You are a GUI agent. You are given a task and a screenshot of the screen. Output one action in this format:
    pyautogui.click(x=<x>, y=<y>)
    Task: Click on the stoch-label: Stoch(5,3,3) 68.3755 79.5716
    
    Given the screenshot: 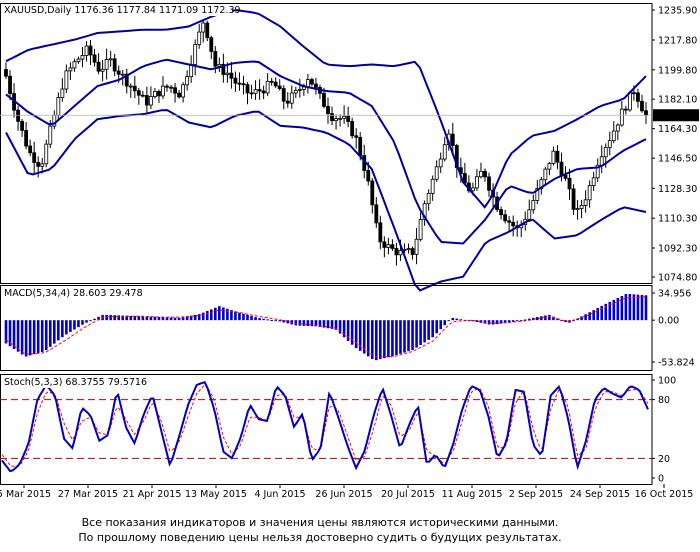 What is the action you would take?
    pyautogui.click(x=75, y=382)
    